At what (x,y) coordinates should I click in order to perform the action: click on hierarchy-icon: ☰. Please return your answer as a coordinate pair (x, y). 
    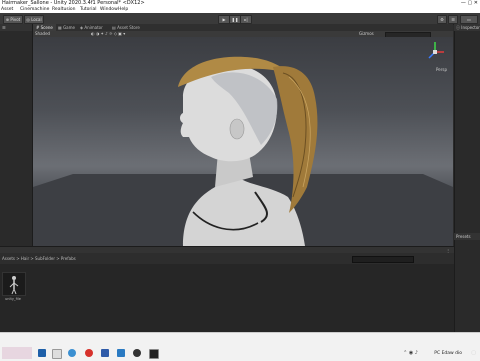
    Looking at the image, I should click on (4, 27).